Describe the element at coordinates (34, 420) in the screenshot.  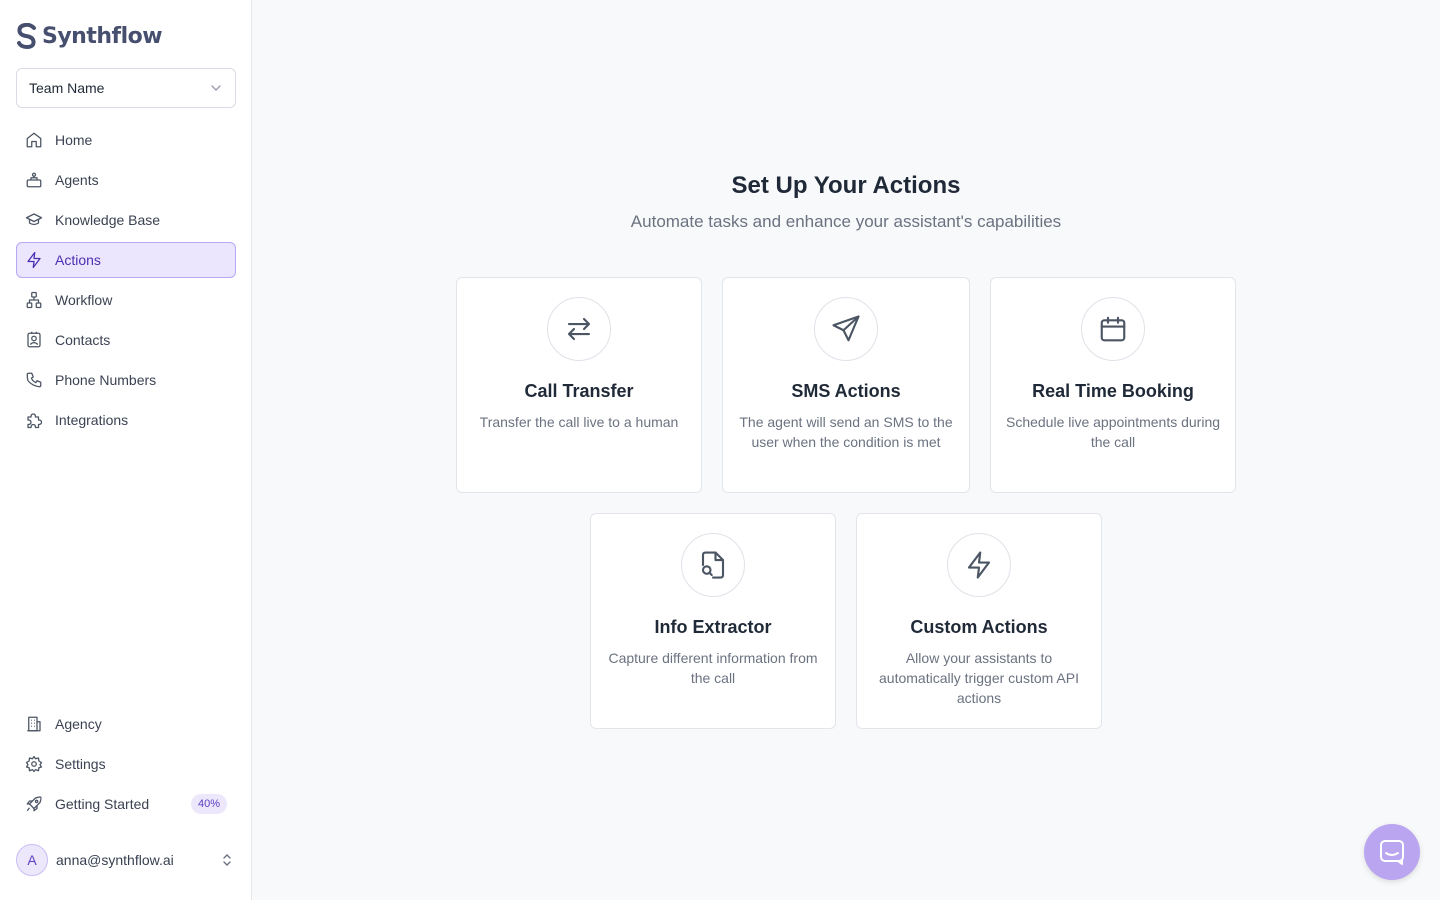
I see `puzzle-icon` at that location.